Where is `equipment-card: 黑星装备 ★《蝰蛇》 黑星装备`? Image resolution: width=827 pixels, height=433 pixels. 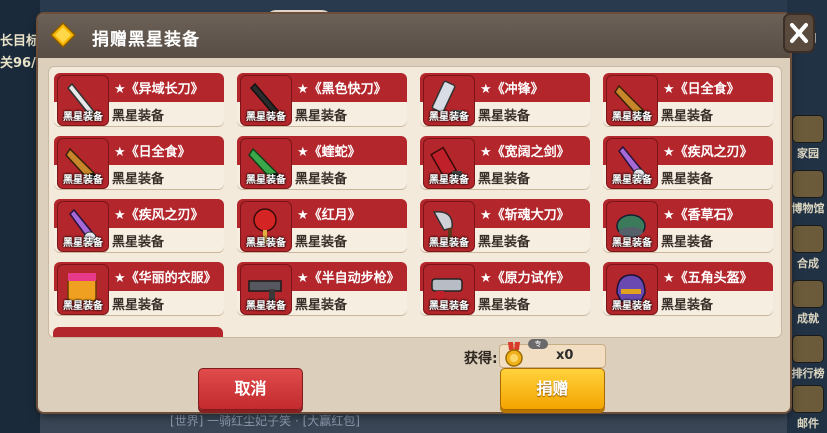 equipment-card: 黑星装备 ★《蝰蛇》 黑星装备 is located at coordinates (322, 162).